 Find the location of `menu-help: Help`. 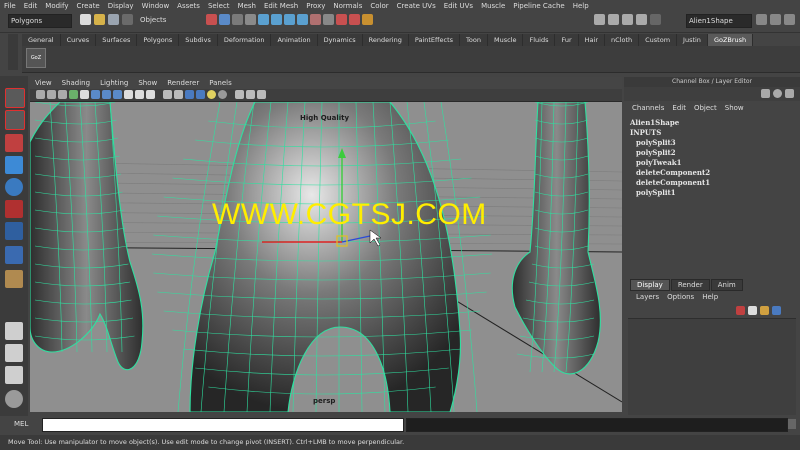

menu-help: Help is located at coordinates (581, 6).